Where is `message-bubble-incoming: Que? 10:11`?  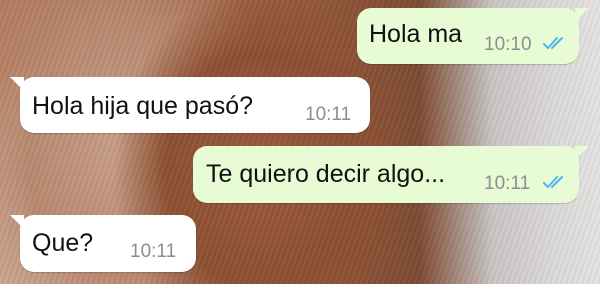 message-bubble-incoming: Que? 10:11 is located at coordinates (103, 243).